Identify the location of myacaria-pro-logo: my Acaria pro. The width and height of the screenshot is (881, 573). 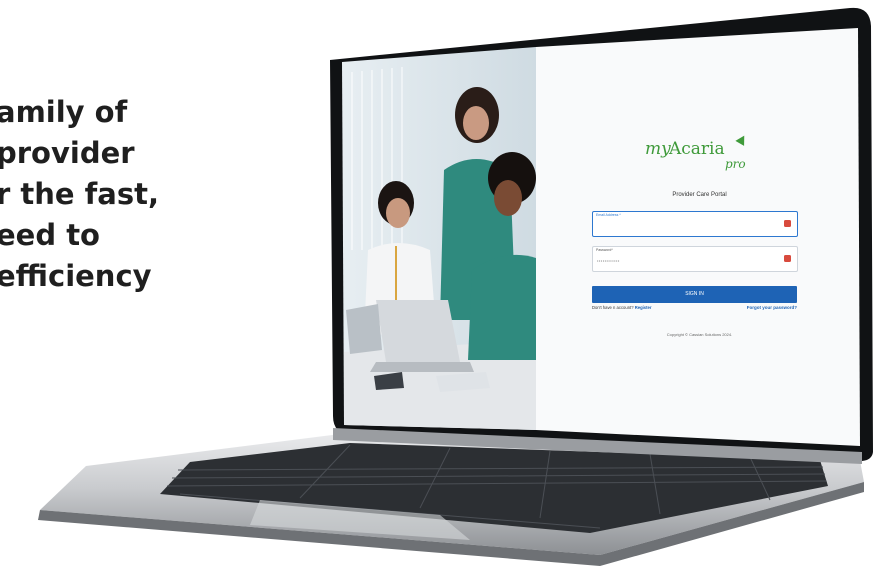
(700, 154).